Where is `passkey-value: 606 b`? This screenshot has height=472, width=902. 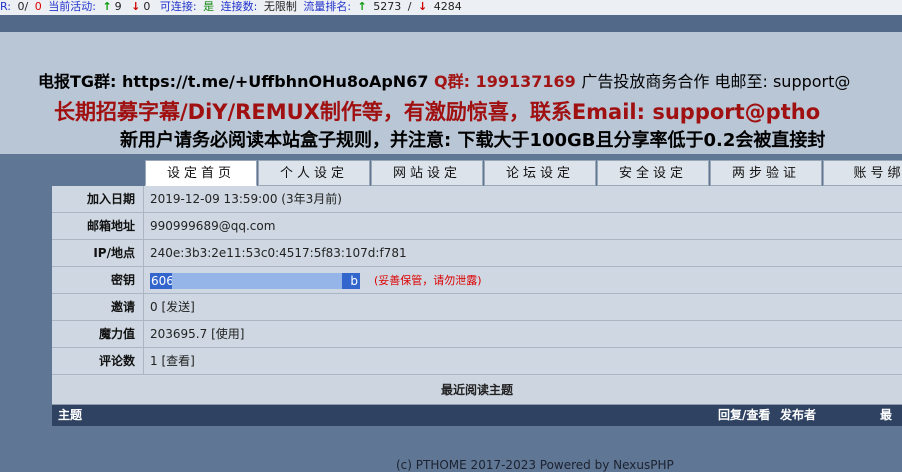
passkey-value: 606 b is located at coordinates (255, 280).